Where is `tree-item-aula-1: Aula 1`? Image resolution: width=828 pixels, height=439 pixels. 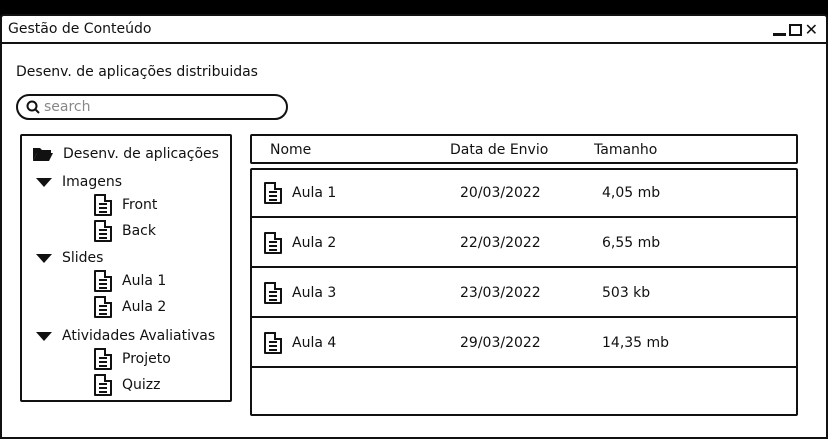 tree-item-aula-1: Aula 1 is located at coordinates (130, 281).